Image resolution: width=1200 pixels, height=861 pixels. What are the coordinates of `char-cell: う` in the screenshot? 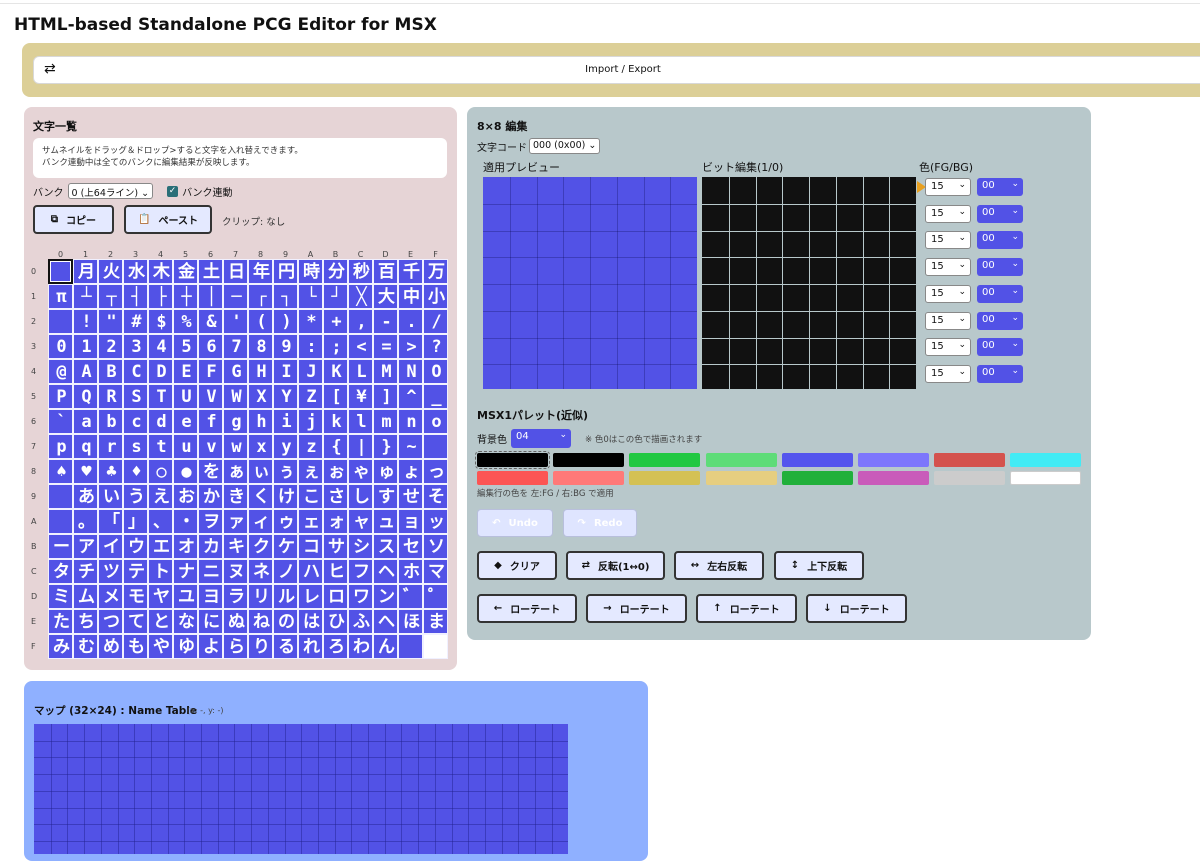 It's located at (135, 496).